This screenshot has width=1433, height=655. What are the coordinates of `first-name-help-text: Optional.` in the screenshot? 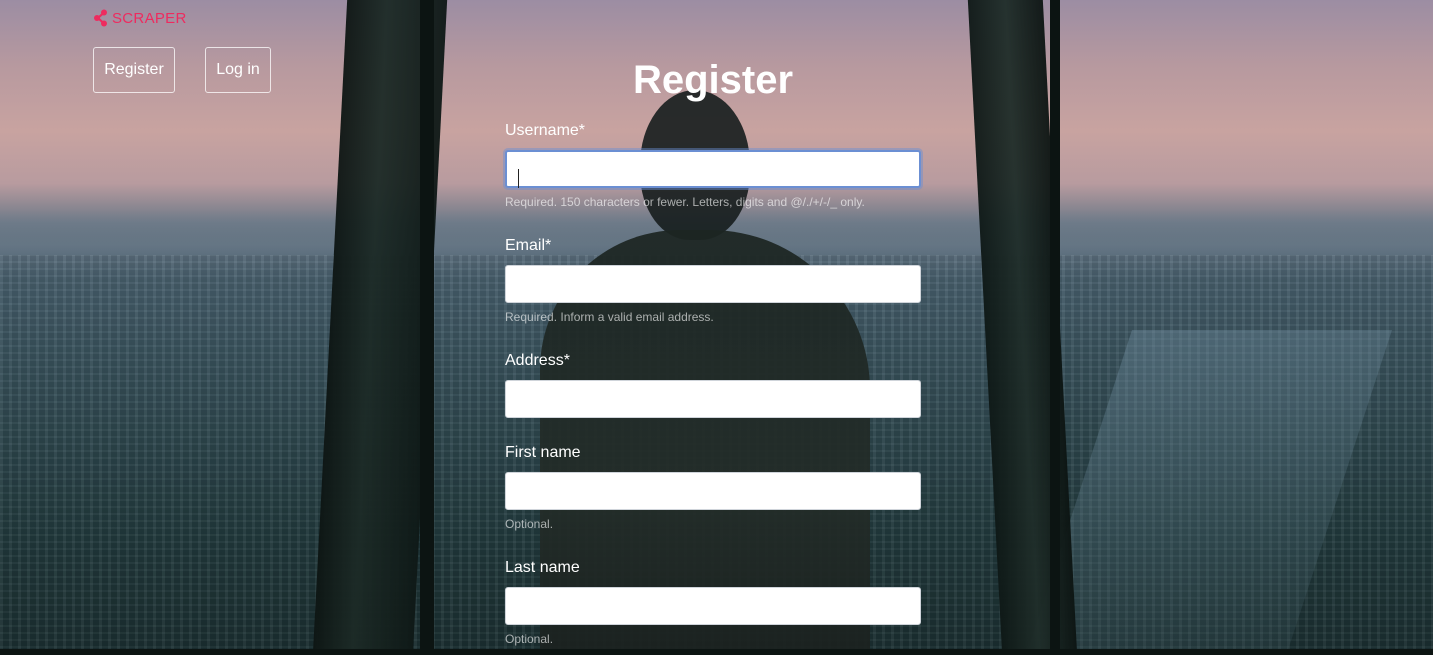 It's located at (529, 524).